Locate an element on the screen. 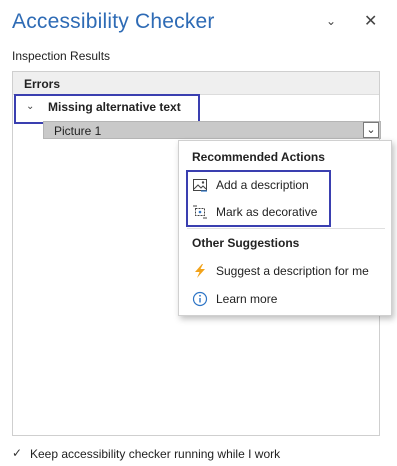  pane-title: Accessibility Checker is located at coordinates (113, 21).